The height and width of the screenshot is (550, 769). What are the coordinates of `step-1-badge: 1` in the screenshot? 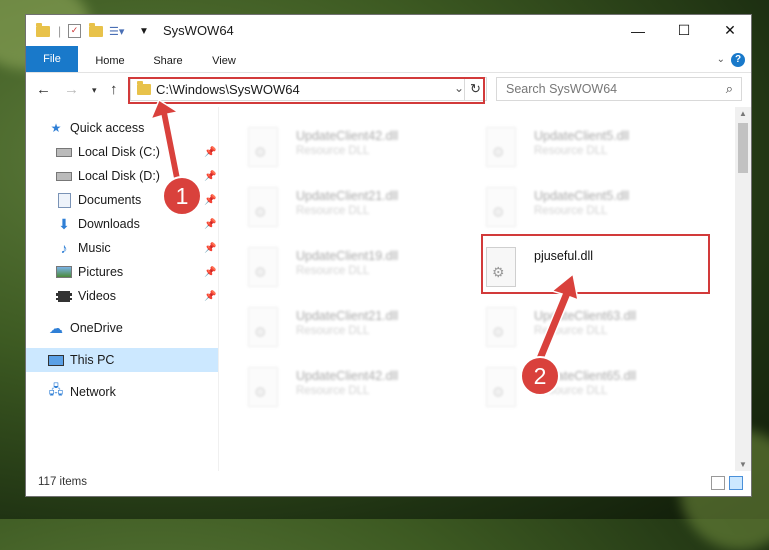 It's located at (182, 196).